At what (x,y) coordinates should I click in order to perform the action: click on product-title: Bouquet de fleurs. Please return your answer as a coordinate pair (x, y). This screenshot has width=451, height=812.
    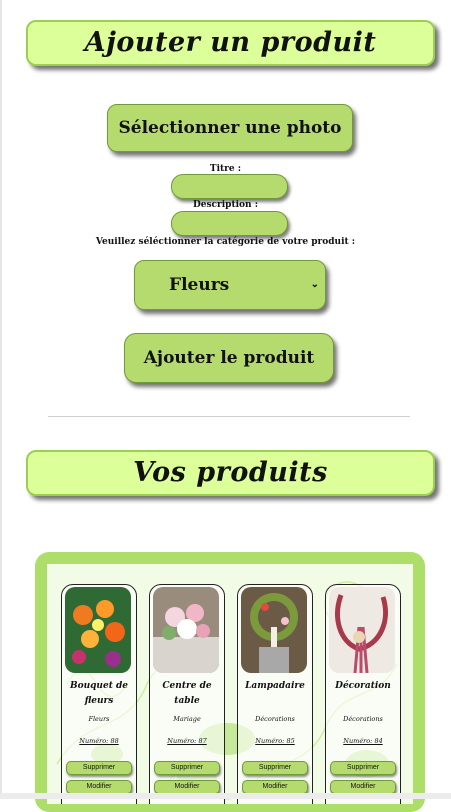
    Looking at the image, I should click on (99, 693).